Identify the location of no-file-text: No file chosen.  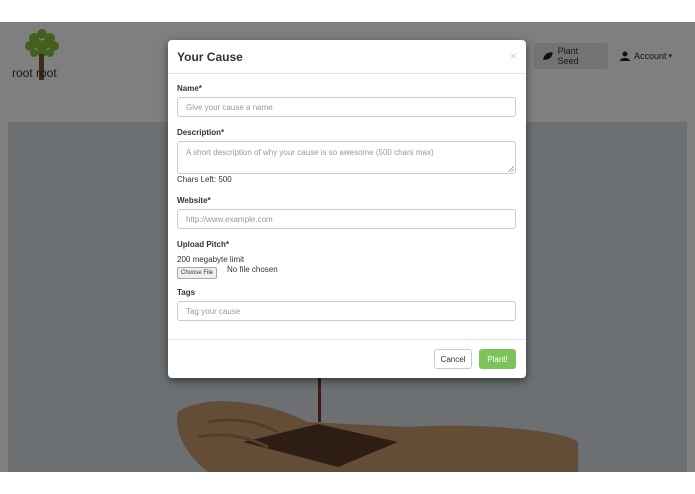
(252, 269).